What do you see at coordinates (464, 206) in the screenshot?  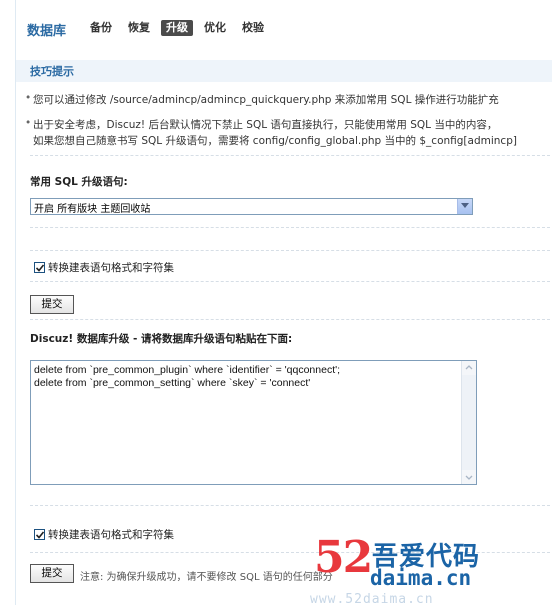 I see `chevron-down-icon` at bounding box center [464, 206].